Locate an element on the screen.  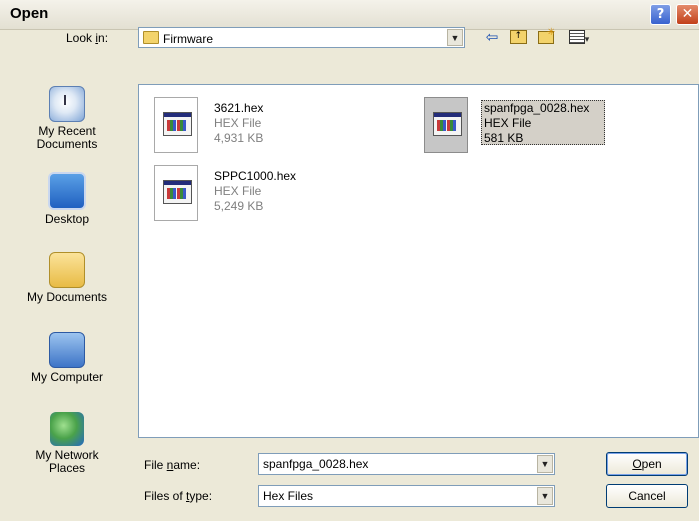
folder-icon is located at coordinates (151, 37).